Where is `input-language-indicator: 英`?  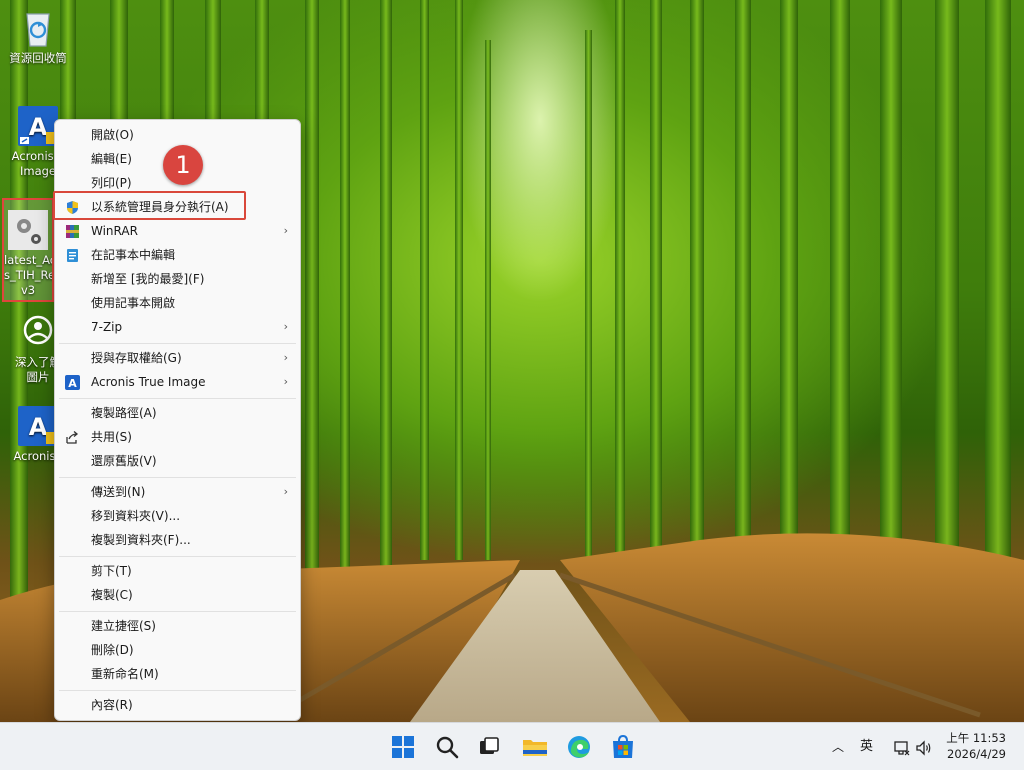
input-language-indicator: 英 is located at coordinates (869, 747).